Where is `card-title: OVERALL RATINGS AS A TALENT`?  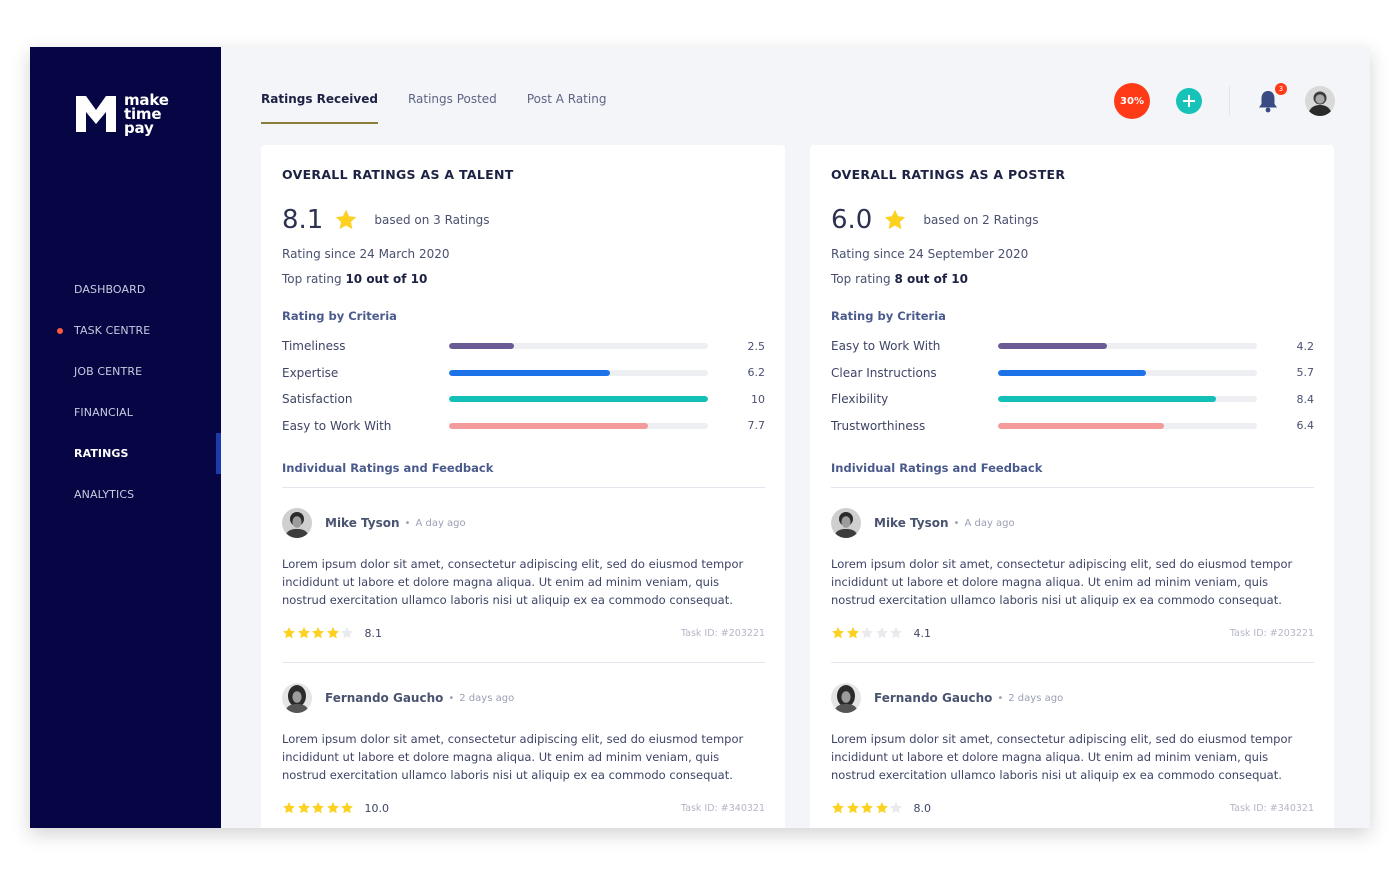
card-title: OVERALL RATINGS AS A TALENT is located at coordinates (398, 174).